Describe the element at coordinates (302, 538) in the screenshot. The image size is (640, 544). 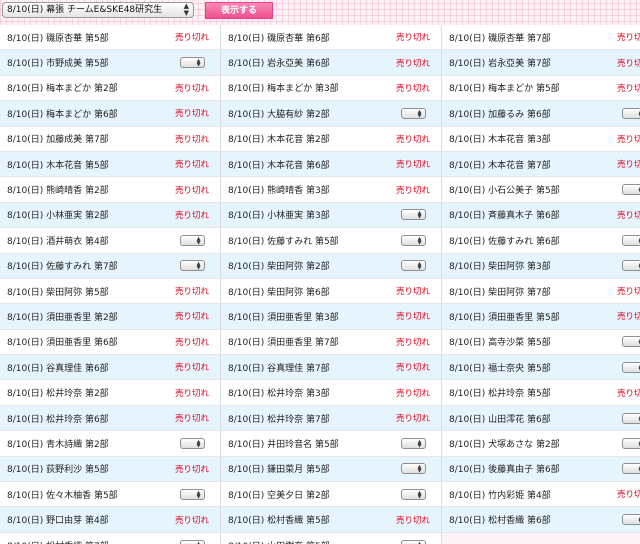
I see `ticket-label: 8/10(日) 山田樹奈 第5部` at that location.